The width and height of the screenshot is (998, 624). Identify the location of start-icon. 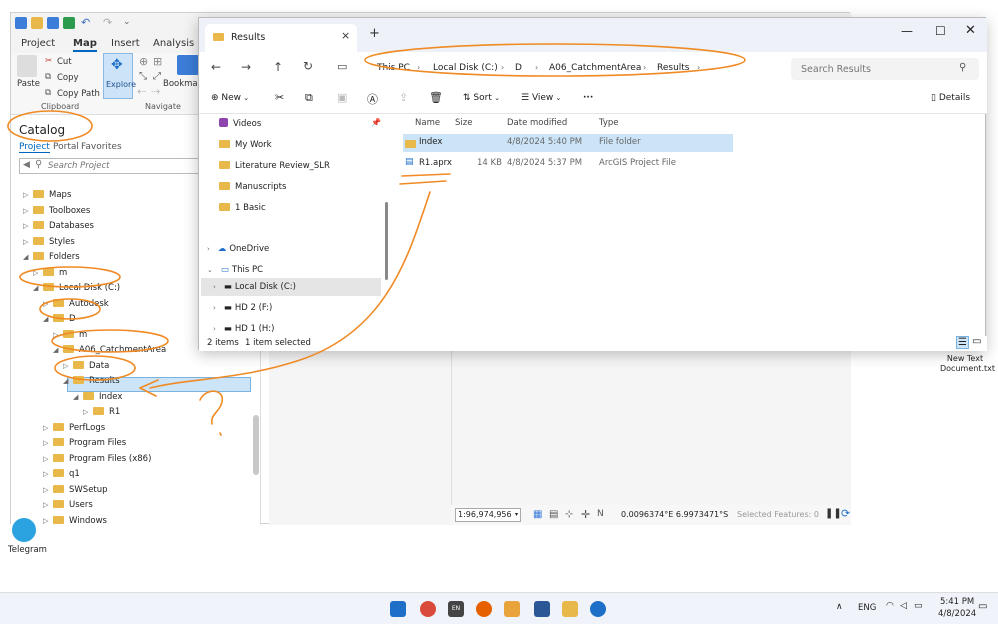
(398, 609).